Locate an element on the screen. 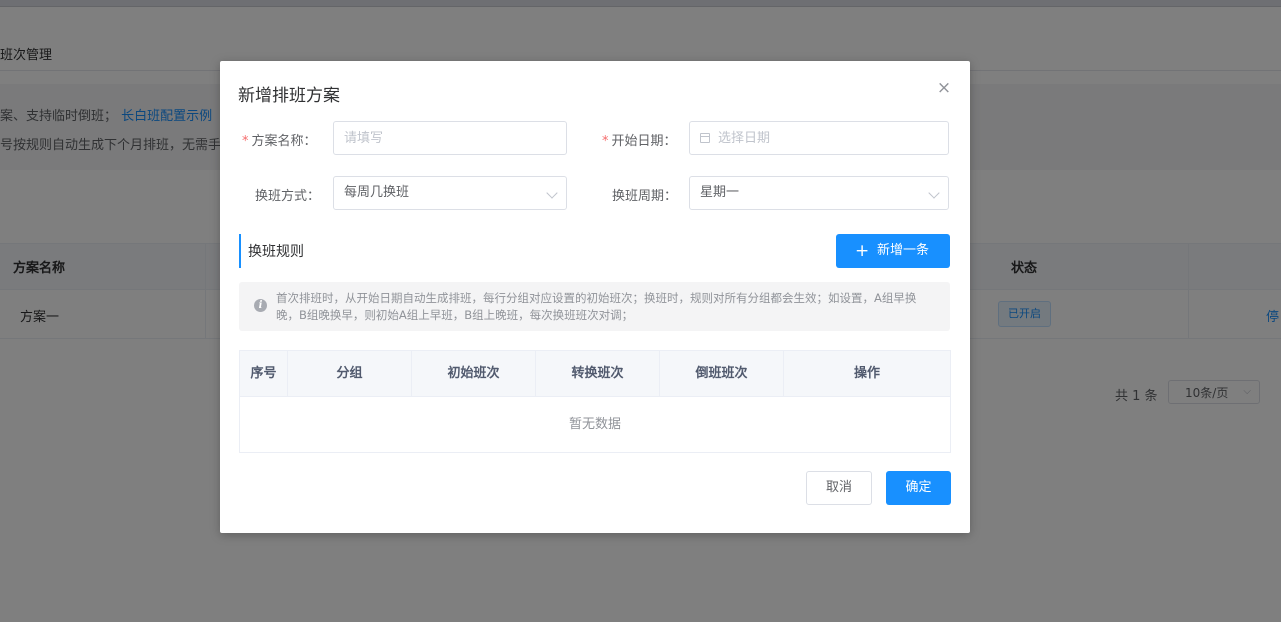 This screenshot has width=1281, height=622. plan-name-field is located at coordinates (450, 138).